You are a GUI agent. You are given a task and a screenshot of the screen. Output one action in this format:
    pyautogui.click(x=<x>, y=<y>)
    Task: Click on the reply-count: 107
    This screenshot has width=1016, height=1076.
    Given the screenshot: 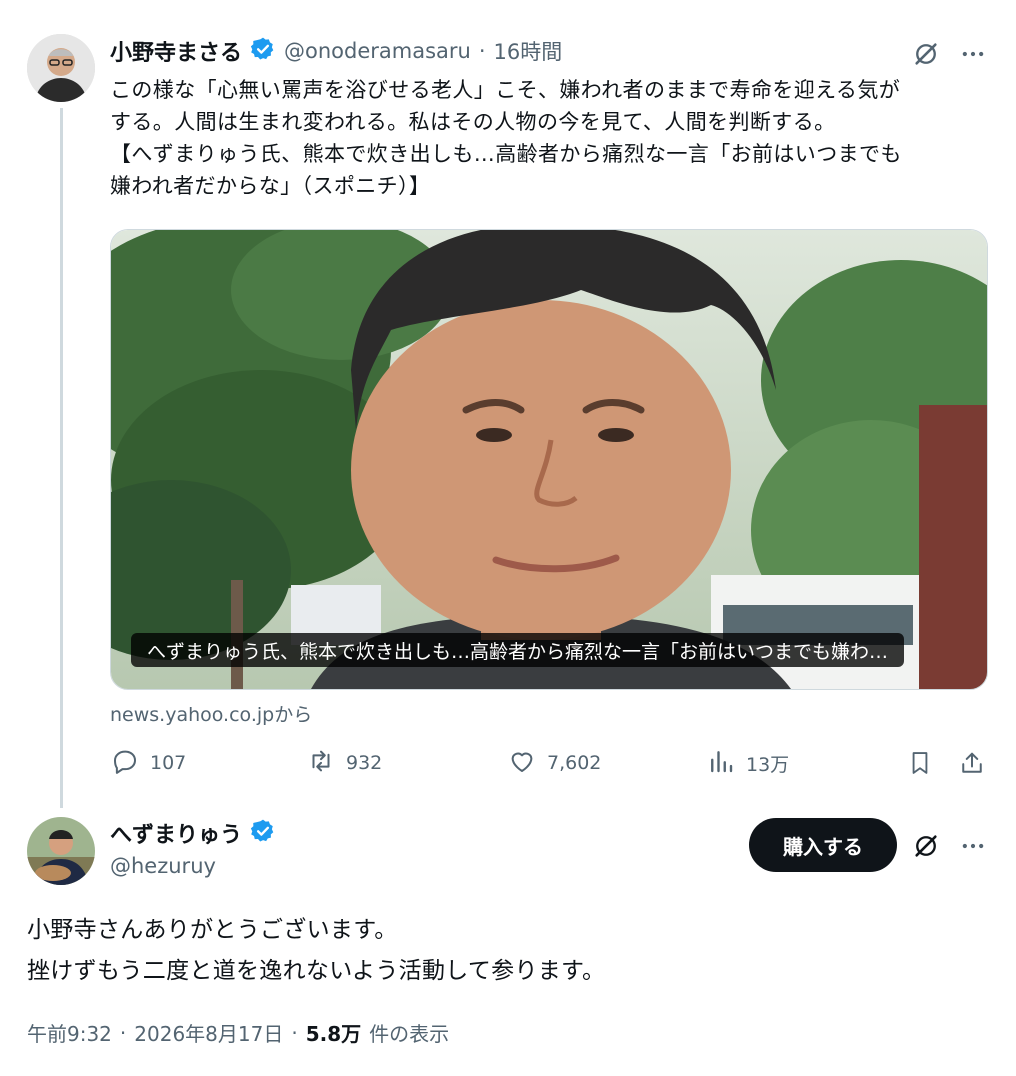 What is the action you would take?
    pyautogui.click(x=168, y=763)
    